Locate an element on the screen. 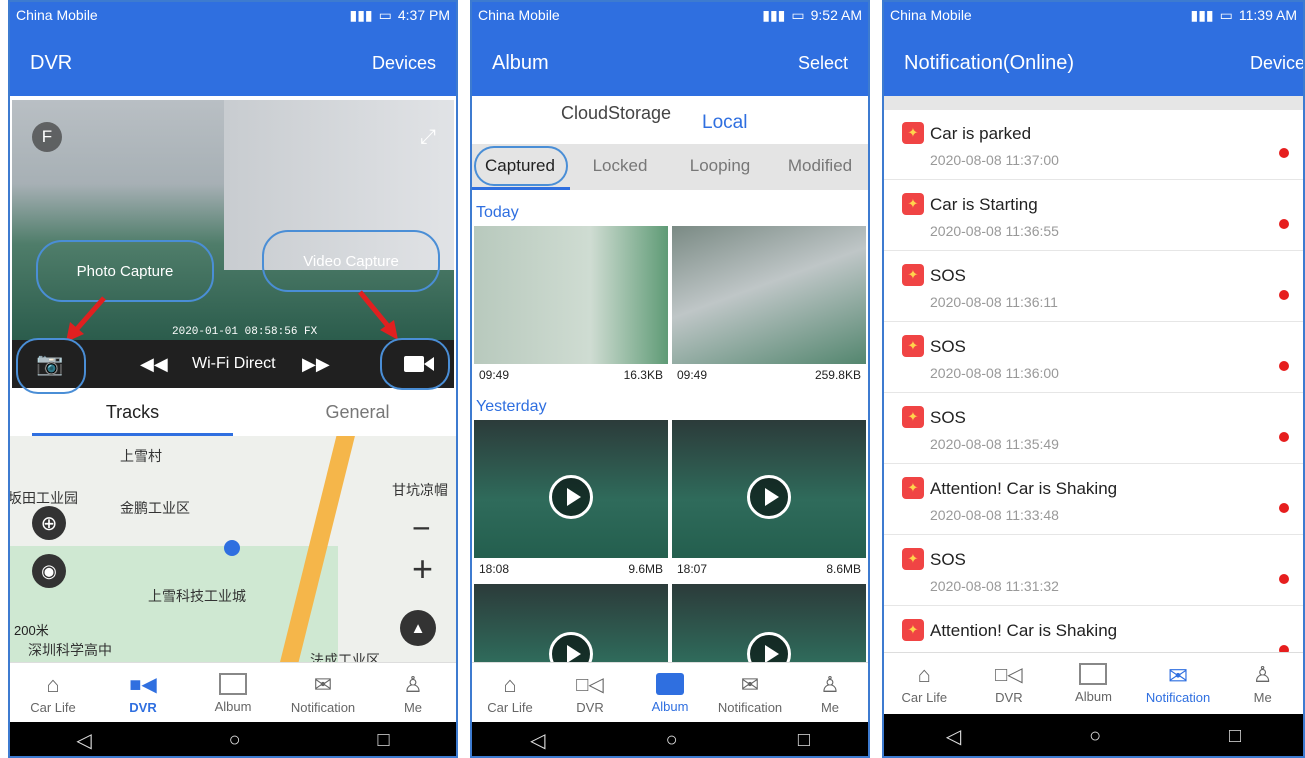 The image size is (1305, 758). map-label-2: 坂田工业园 is located at coordinates (43, 498).